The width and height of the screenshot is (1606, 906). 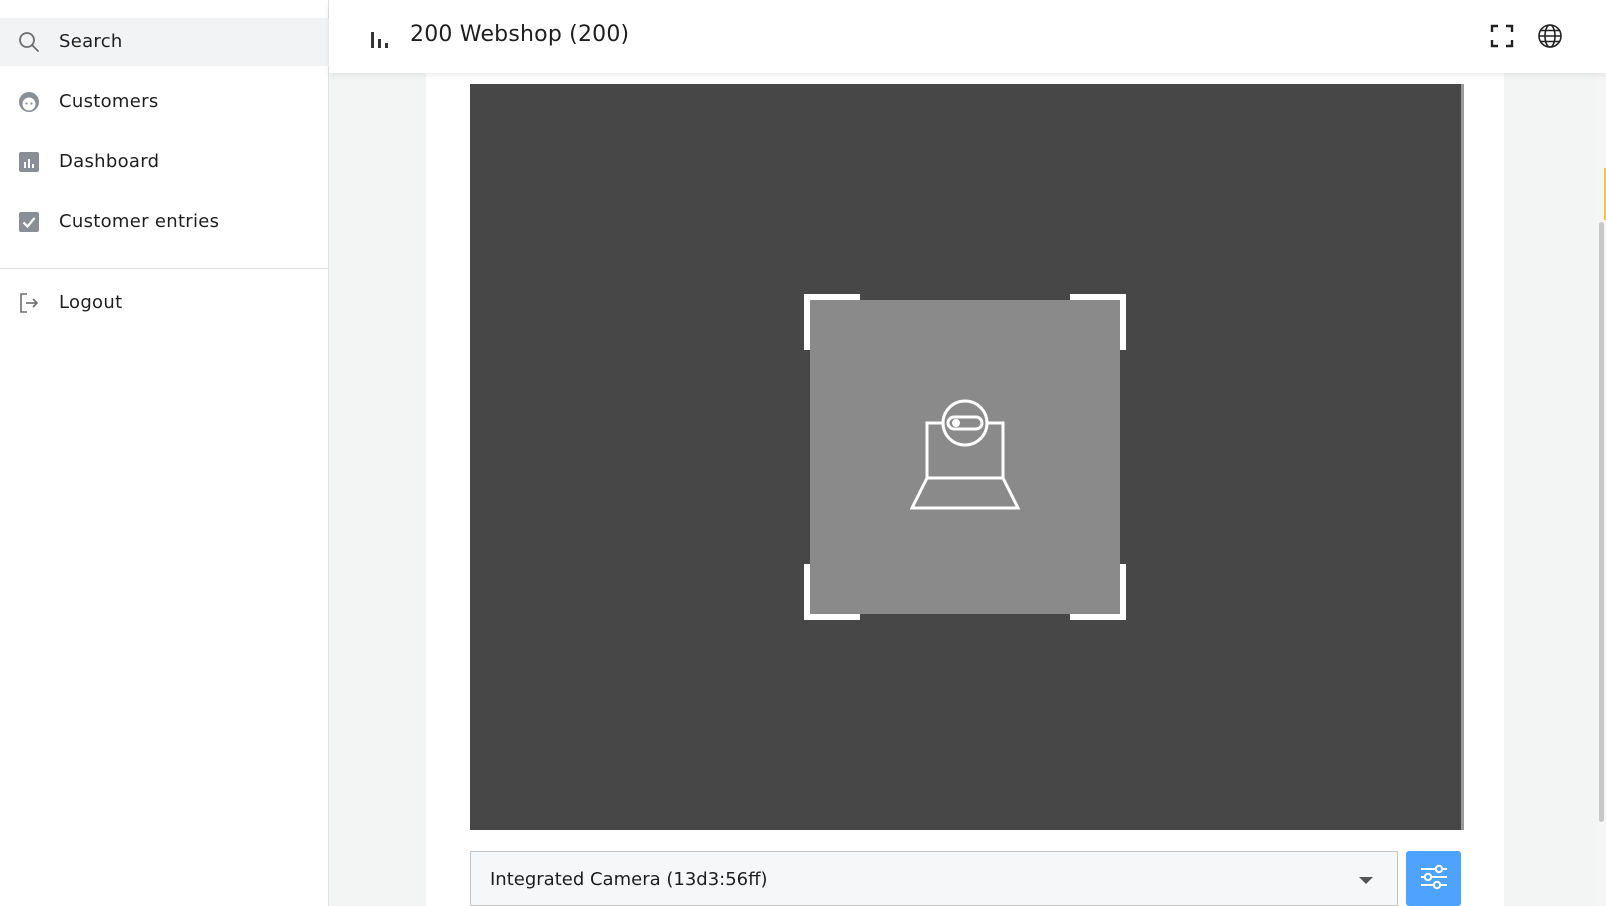 I want to click on face-icon, so click(x=29, y=102).